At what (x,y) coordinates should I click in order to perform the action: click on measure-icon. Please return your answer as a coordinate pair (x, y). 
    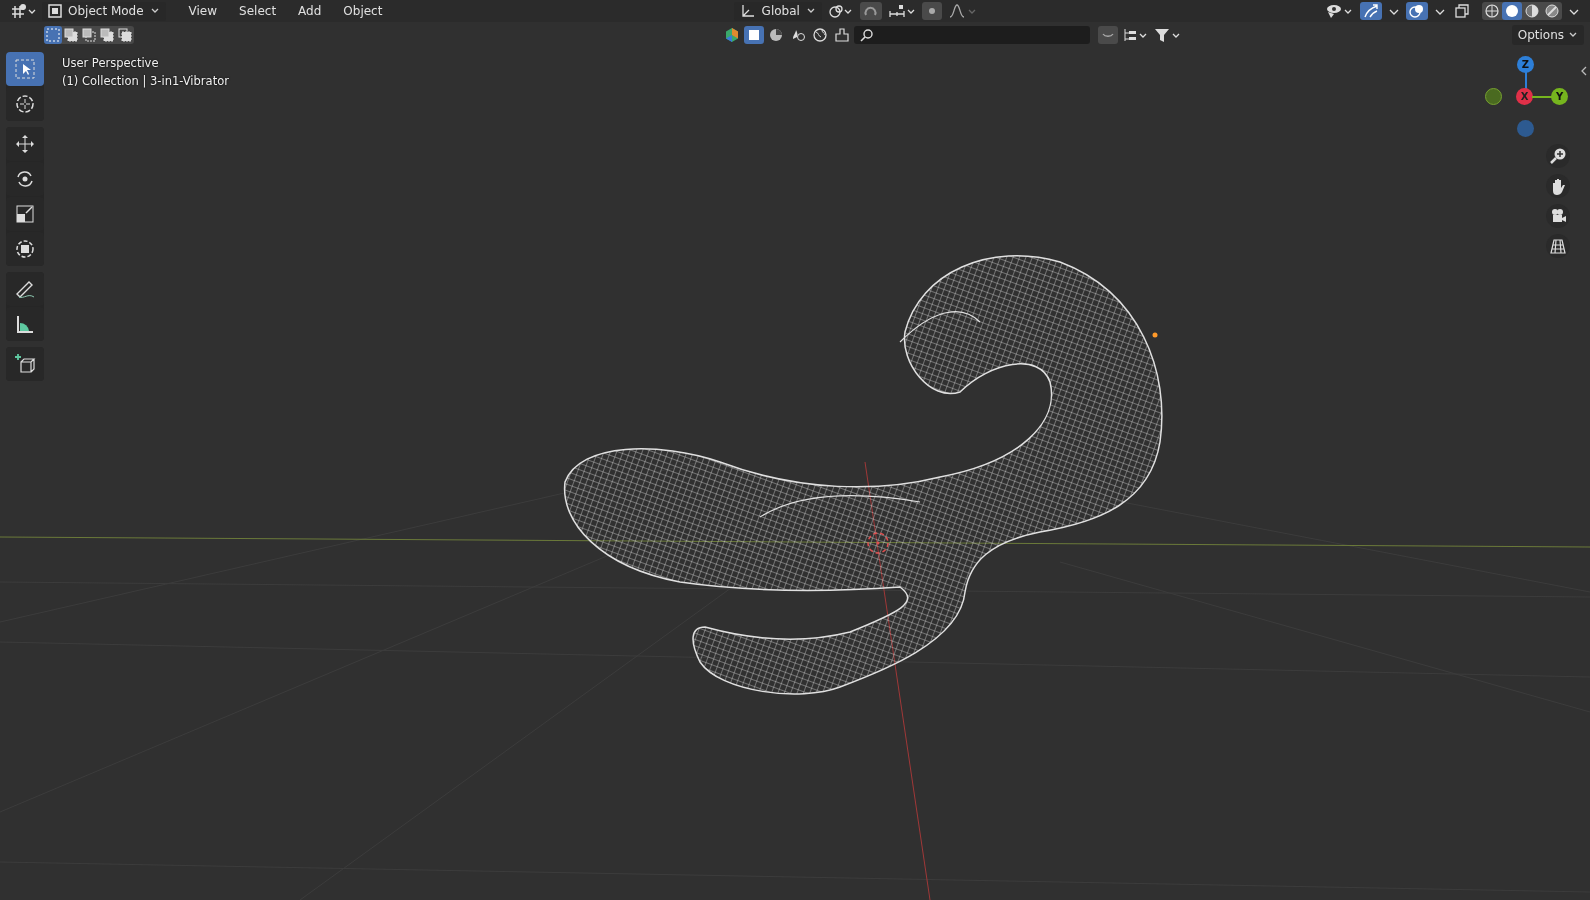
    Looking at the image, I should click on (25, 324).